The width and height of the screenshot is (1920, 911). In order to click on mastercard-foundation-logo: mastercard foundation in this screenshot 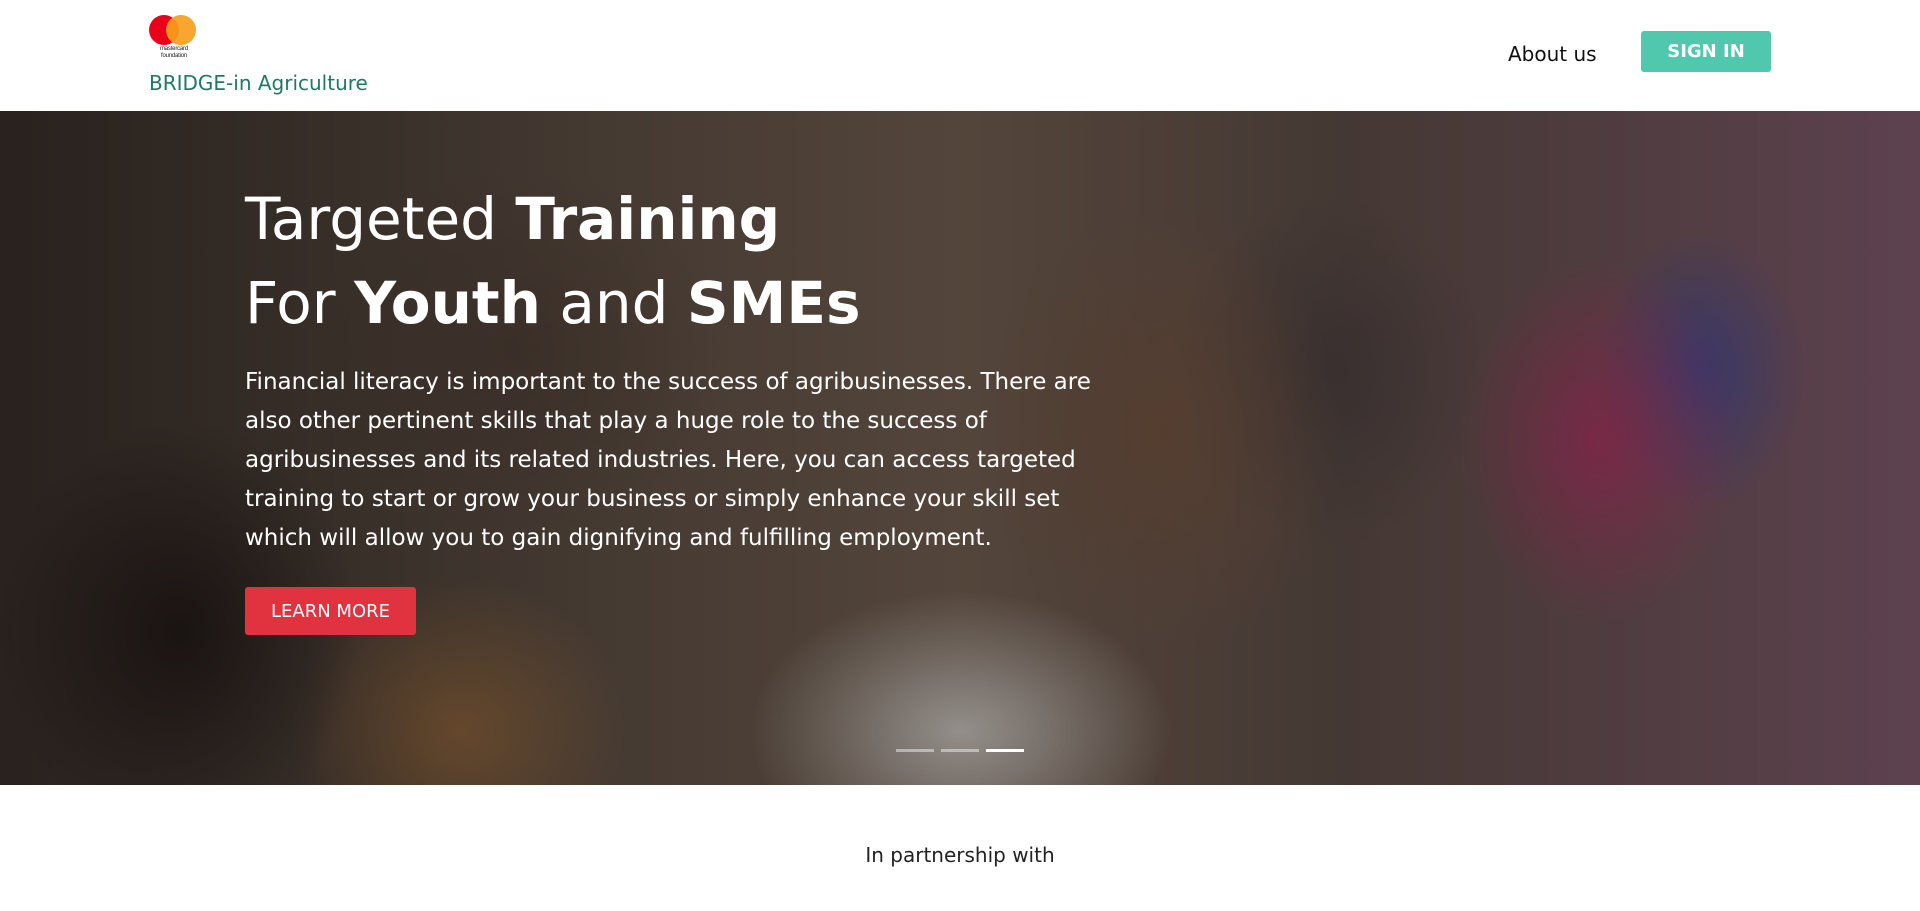, I will do `click(174, 38)`.